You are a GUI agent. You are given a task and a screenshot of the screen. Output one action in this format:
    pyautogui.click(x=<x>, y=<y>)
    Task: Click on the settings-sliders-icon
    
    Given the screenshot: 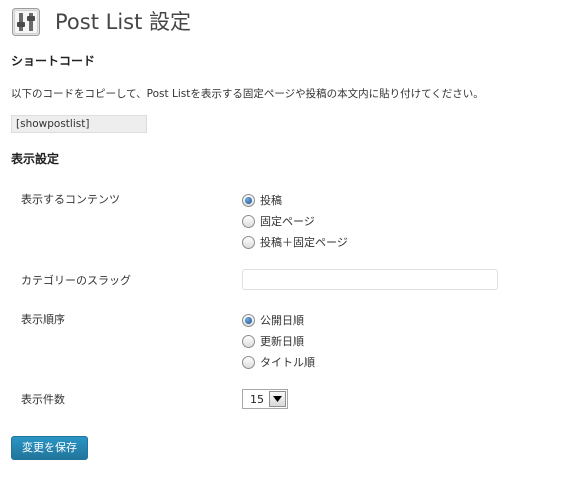 What is the action you would take?
    pyautogui.click(x=26, y=22)
    